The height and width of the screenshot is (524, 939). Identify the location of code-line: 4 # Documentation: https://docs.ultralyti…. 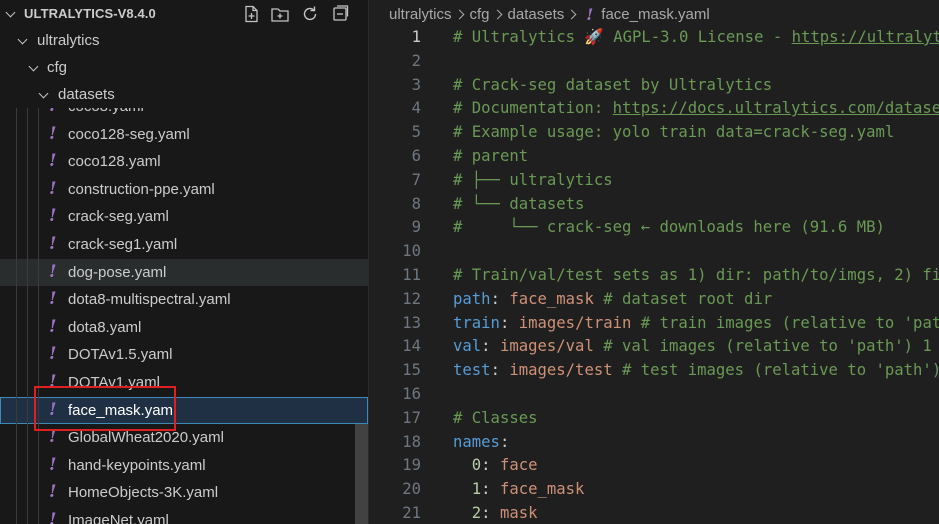
(654, 108).